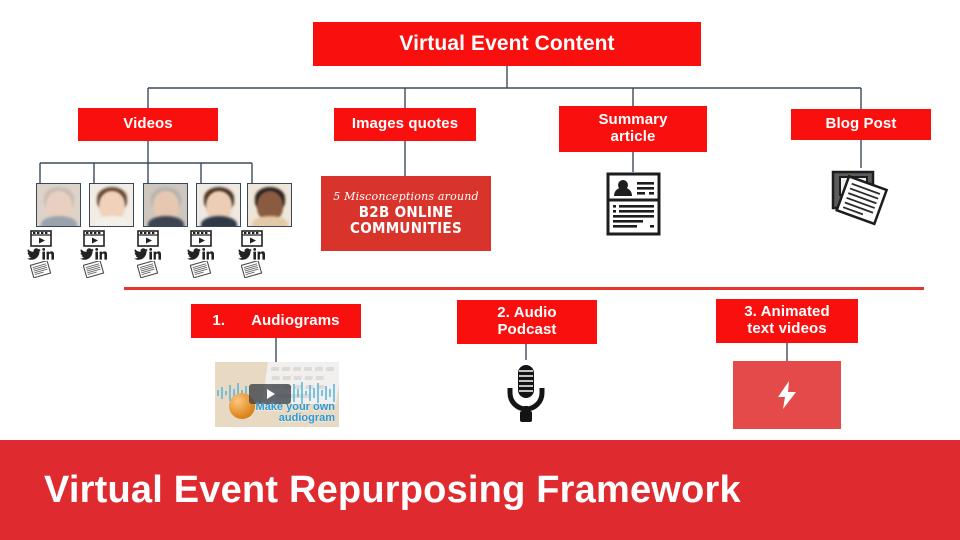  I want to click on root-node-label: Virtual Event Content, so click(507, 44).